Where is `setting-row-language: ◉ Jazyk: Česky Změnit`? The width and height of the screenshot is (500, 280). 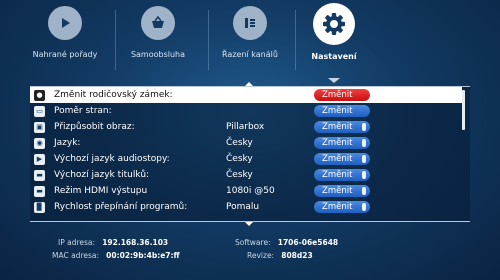 setting-row-language: ◉ Jazyk: Česky Změnit is located at coordinates (246, 143).